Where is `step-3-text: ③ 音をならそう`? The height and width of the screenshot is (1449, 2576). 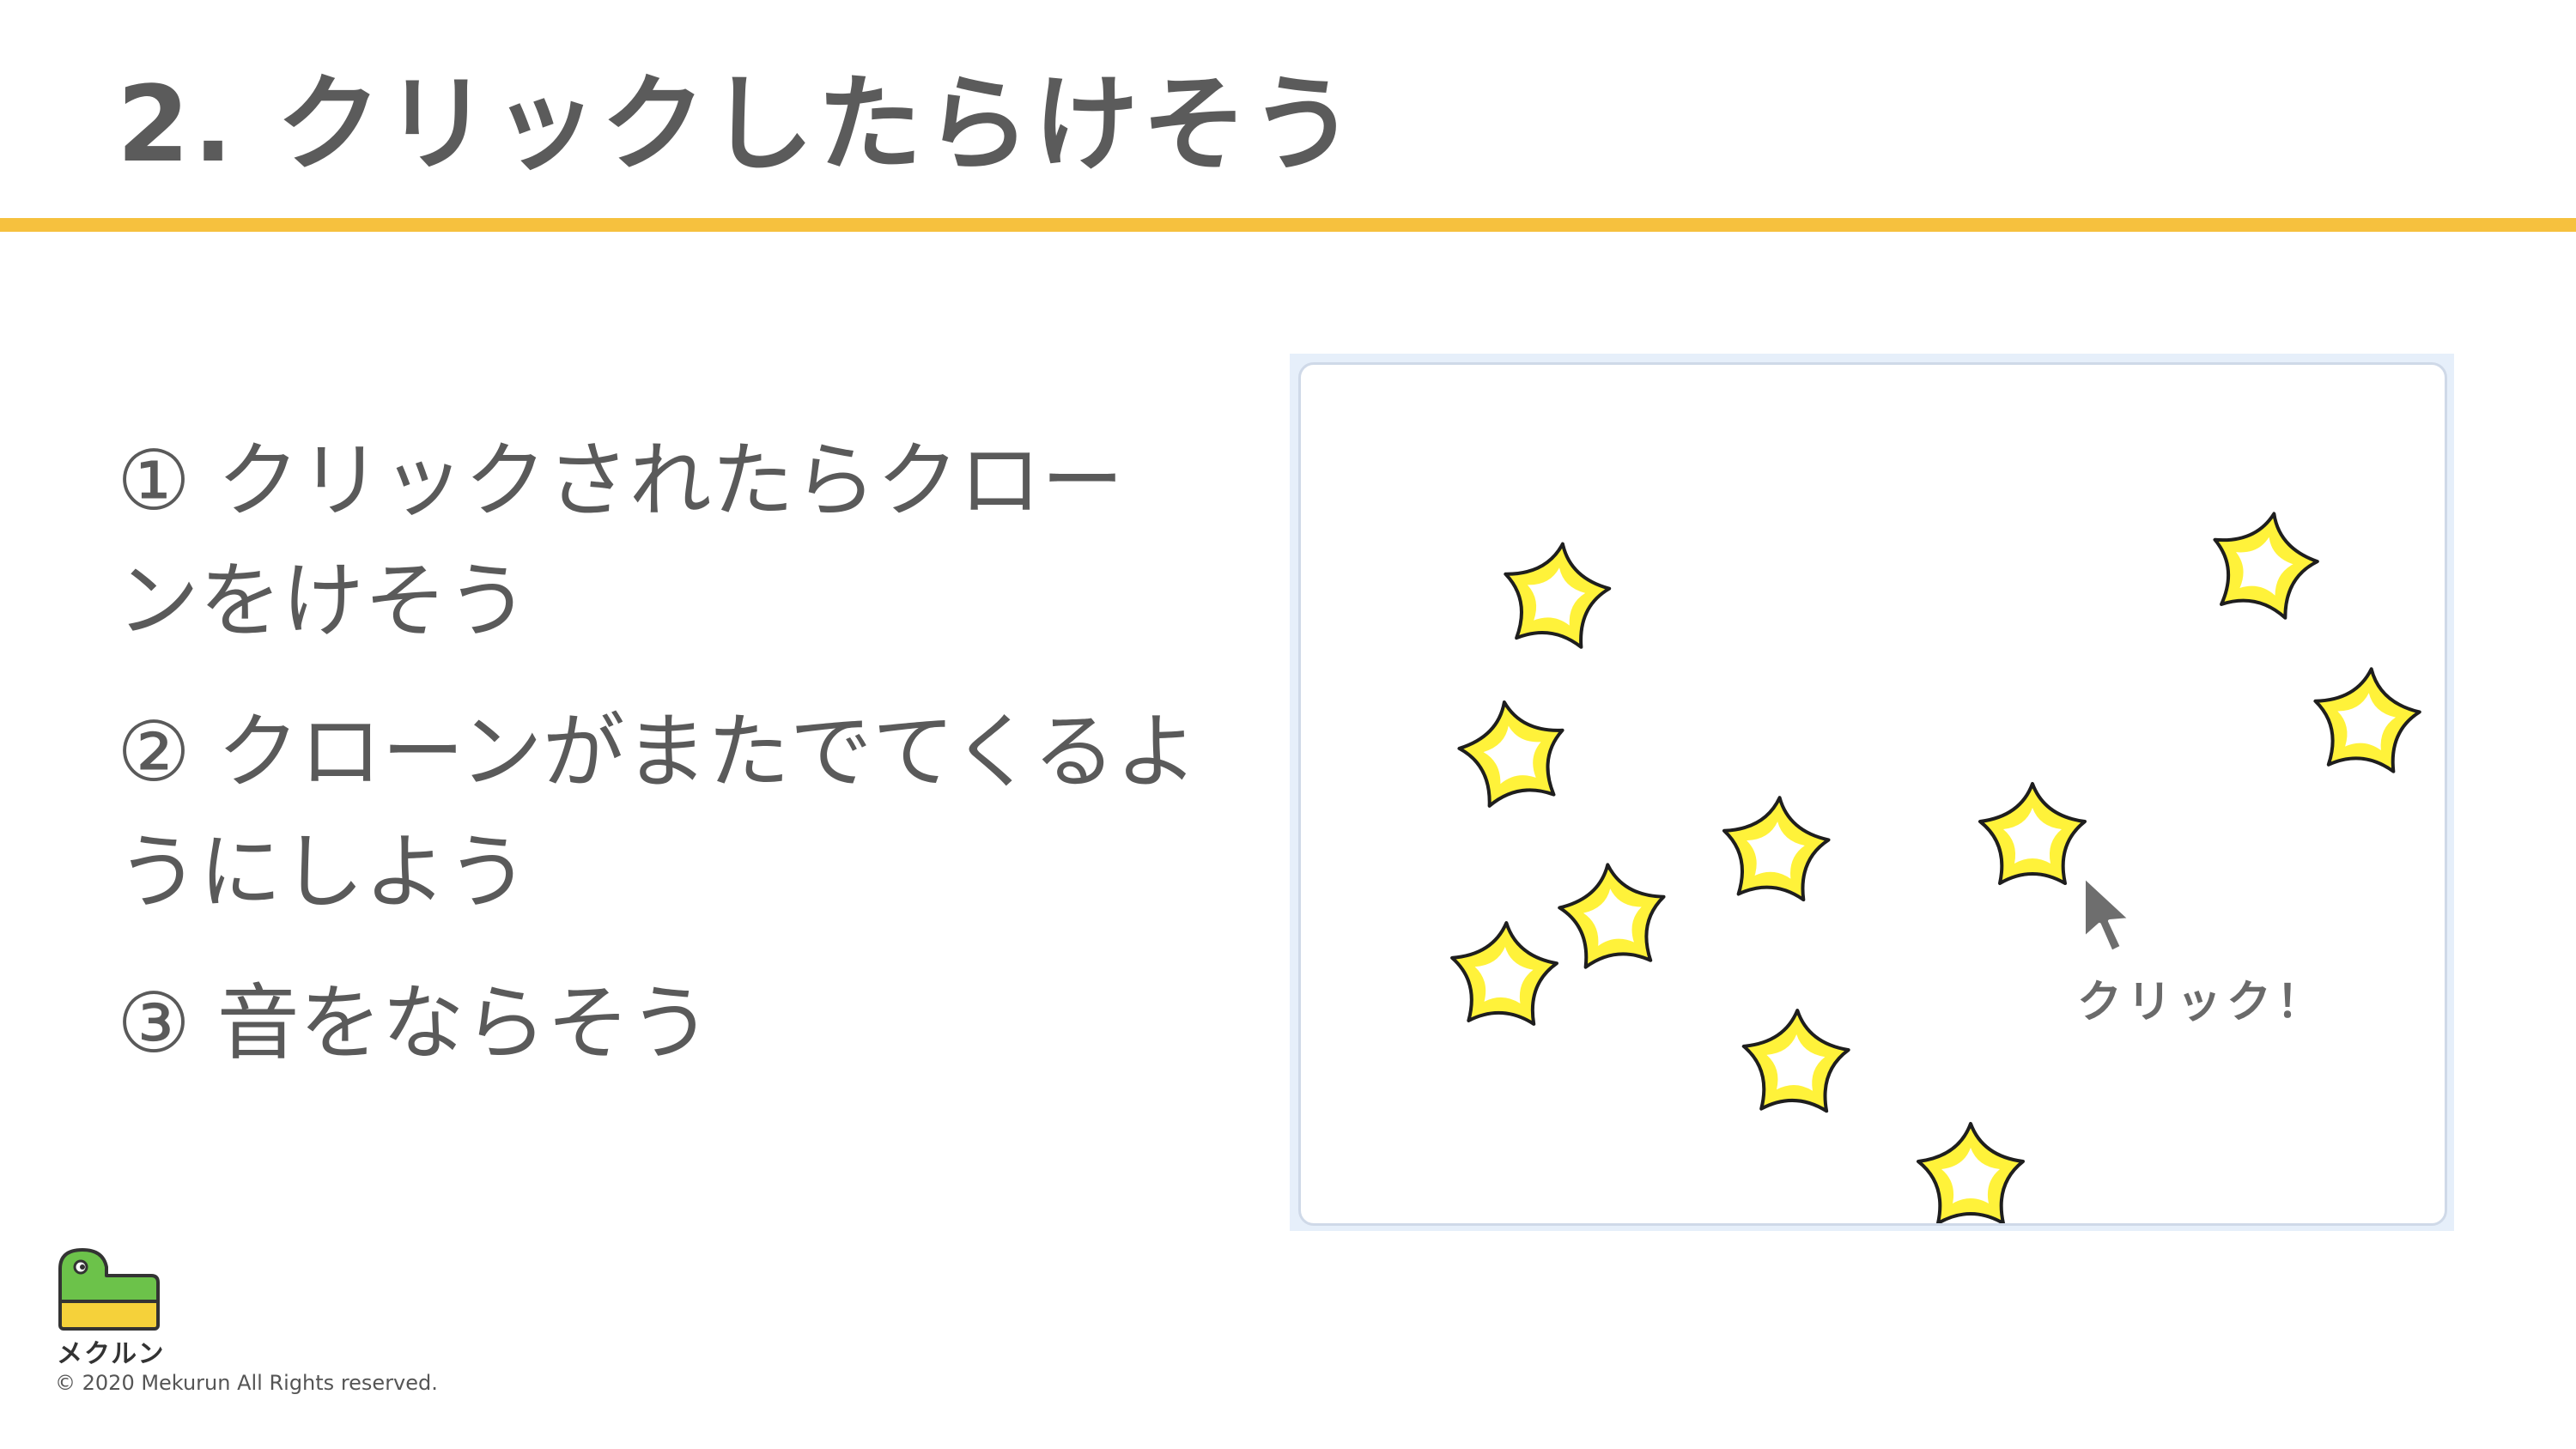
step-3-text: ③ 音をならそう is located at coordinates (414, 1023).